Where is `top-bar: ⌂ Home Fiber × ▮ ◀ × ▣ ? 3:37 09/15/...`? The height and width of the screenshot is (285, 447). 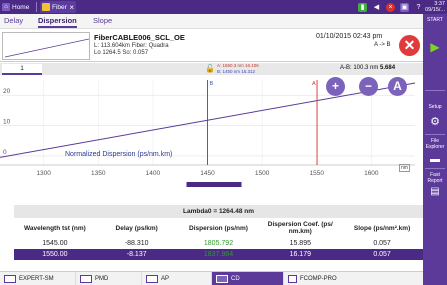
top-bar: ⌂ Home Fiber × ▮ ◀ × ▣ ? 3:37 09/15/... is located at coordinates (223, 7).